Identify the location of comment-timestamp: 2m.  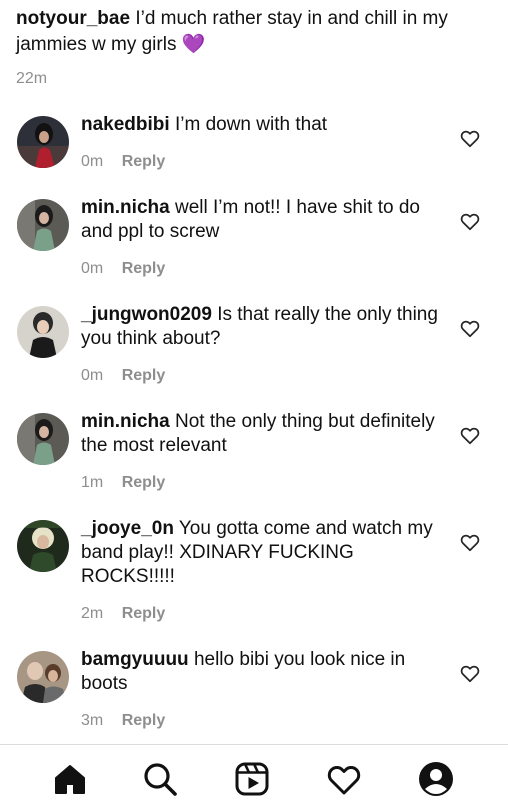
(92, 613).